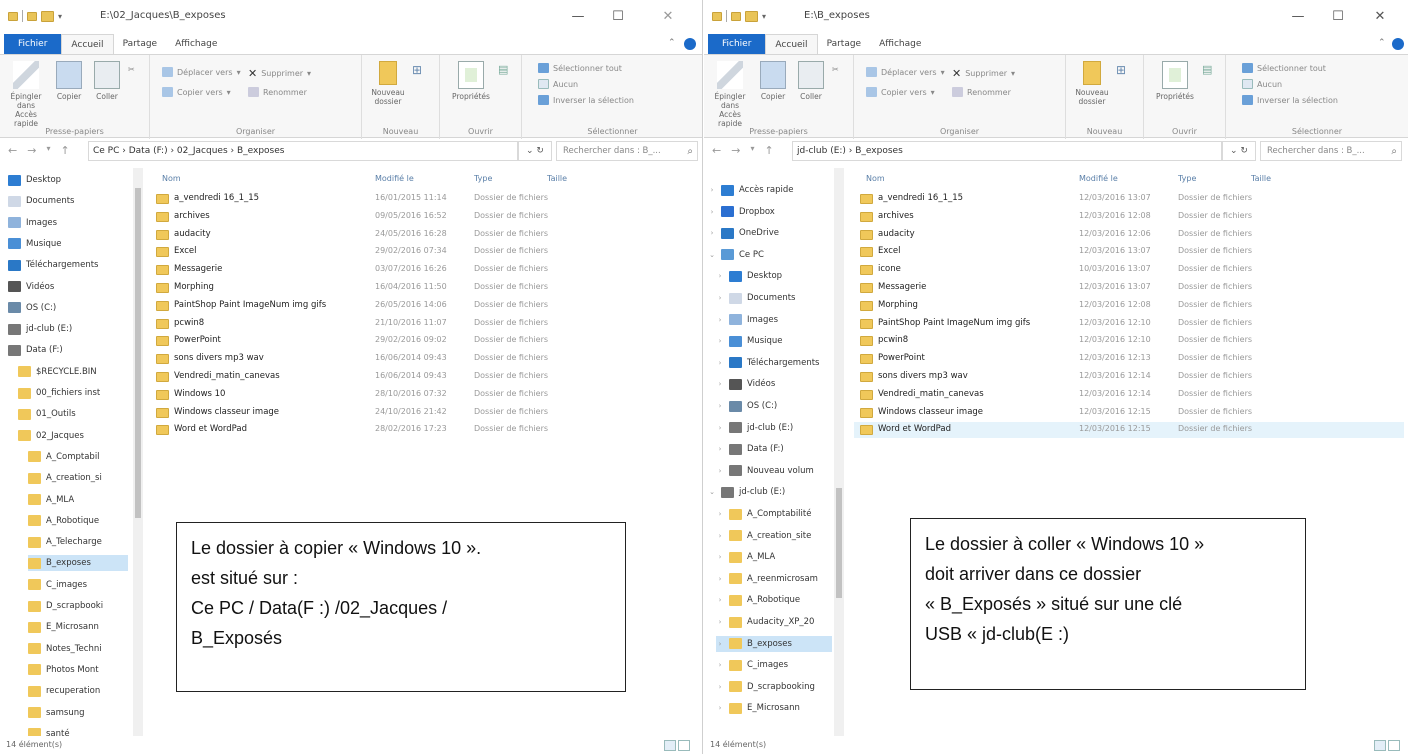 The image size is (1408, 754). I want to click on column-size: Taille, so click(1261, 178).